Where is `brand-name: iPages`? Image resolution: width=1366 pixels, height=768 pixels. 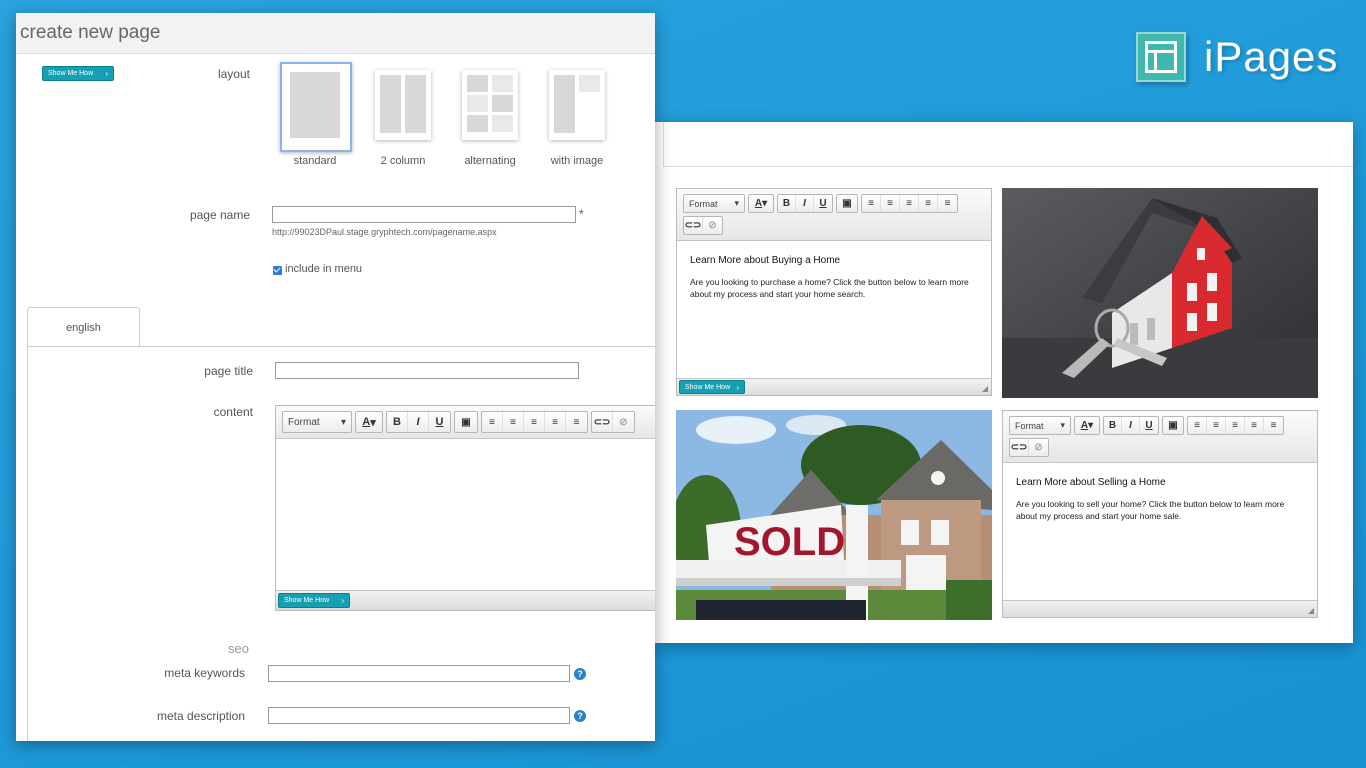
brand-name: iPages is located at coordinates (1271, 56).